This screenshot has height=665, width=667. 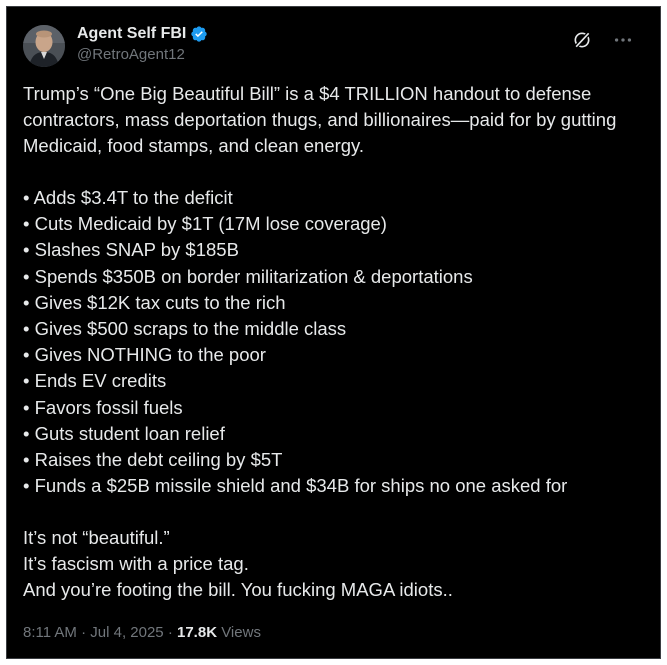 I want to click on tweet-meta: 8:11 AM · Jul 4, 2025 · 17.8K Views, so click(x=142, y=633).